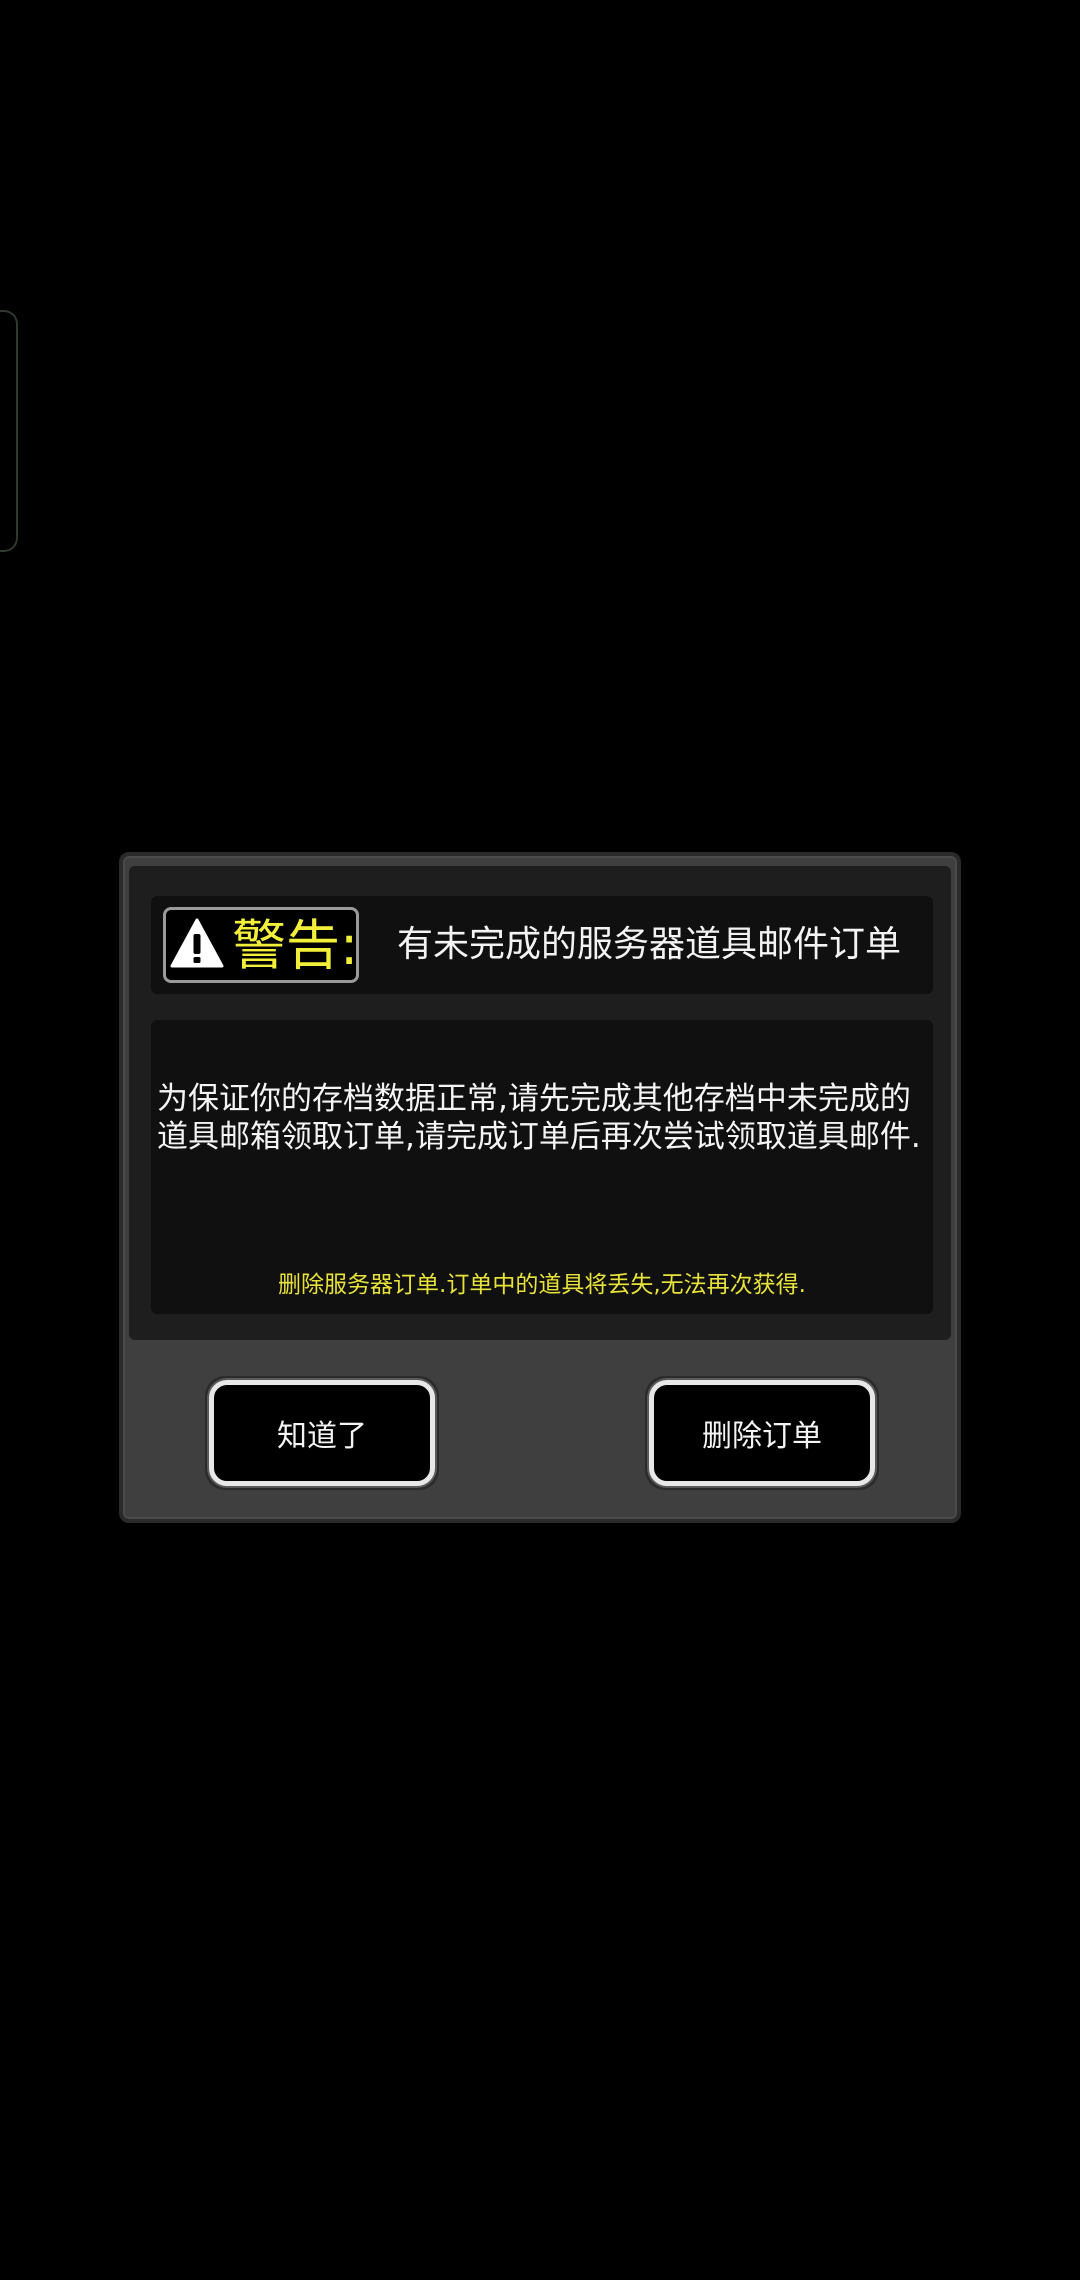  What do you see at coordinates (197, 943) in the screenshot?
I see `warning-triangle-icon` at bounding box center [197, 943].